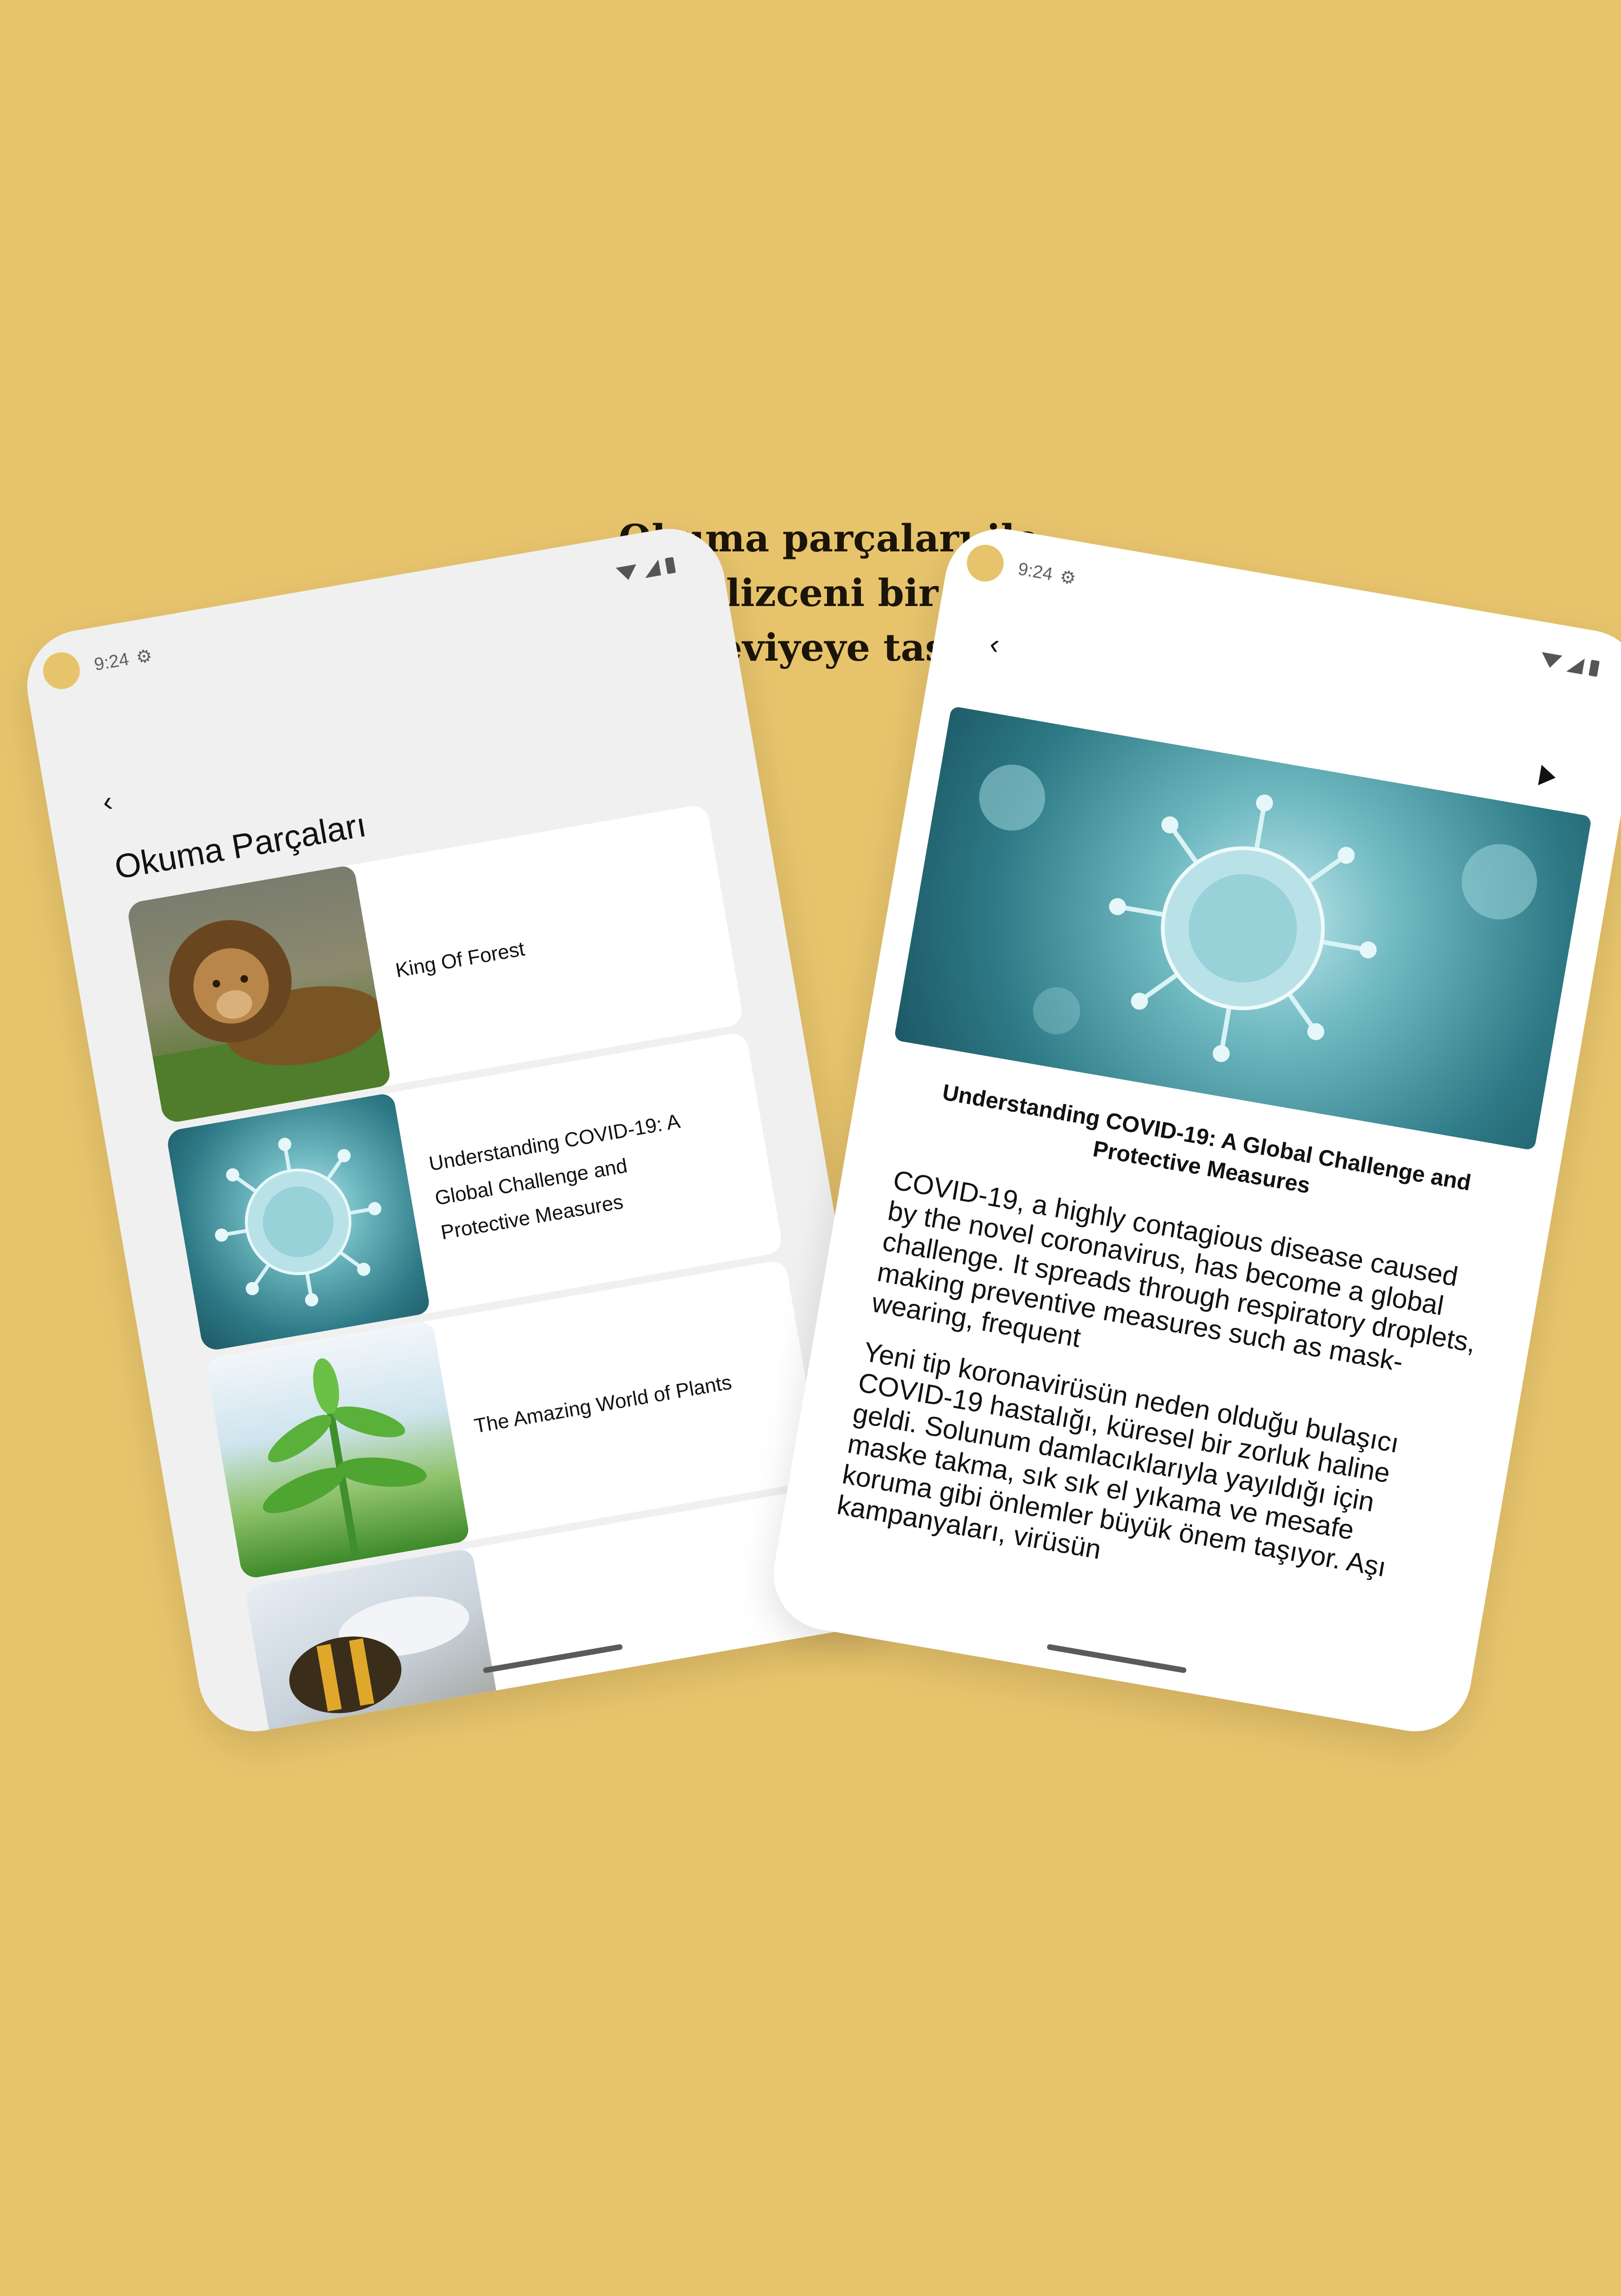 This screenshot has height=2296, width=1621. What do you see at coordinates (259, 994) in the screenshot?
I see `lion-image` at bounding box center [259, 994].